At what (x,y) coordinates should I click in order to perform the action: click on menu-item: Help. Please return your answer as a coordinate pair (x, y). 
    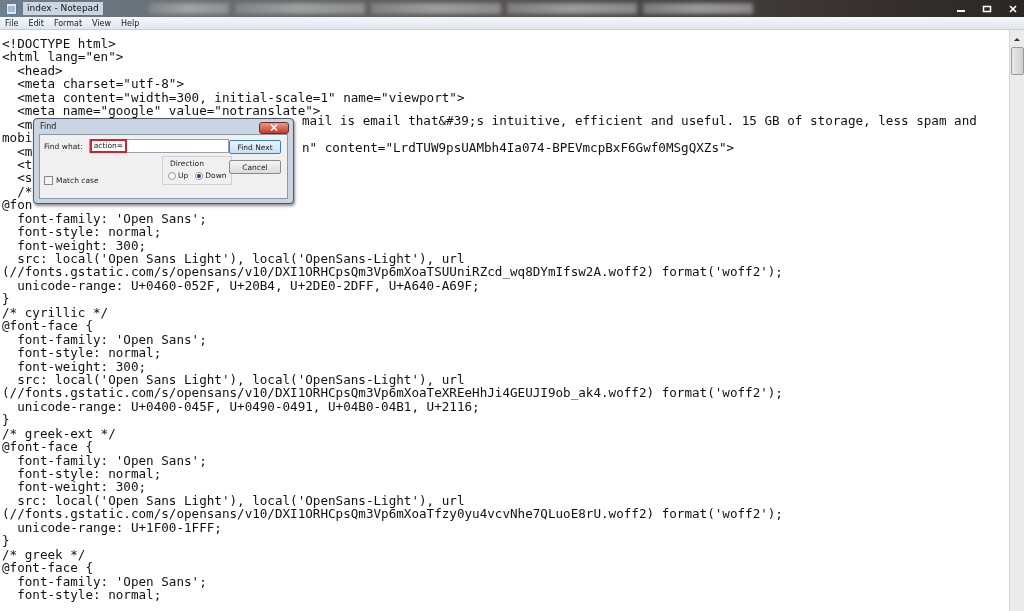
    Looking at the image, I should click on (130, 23).